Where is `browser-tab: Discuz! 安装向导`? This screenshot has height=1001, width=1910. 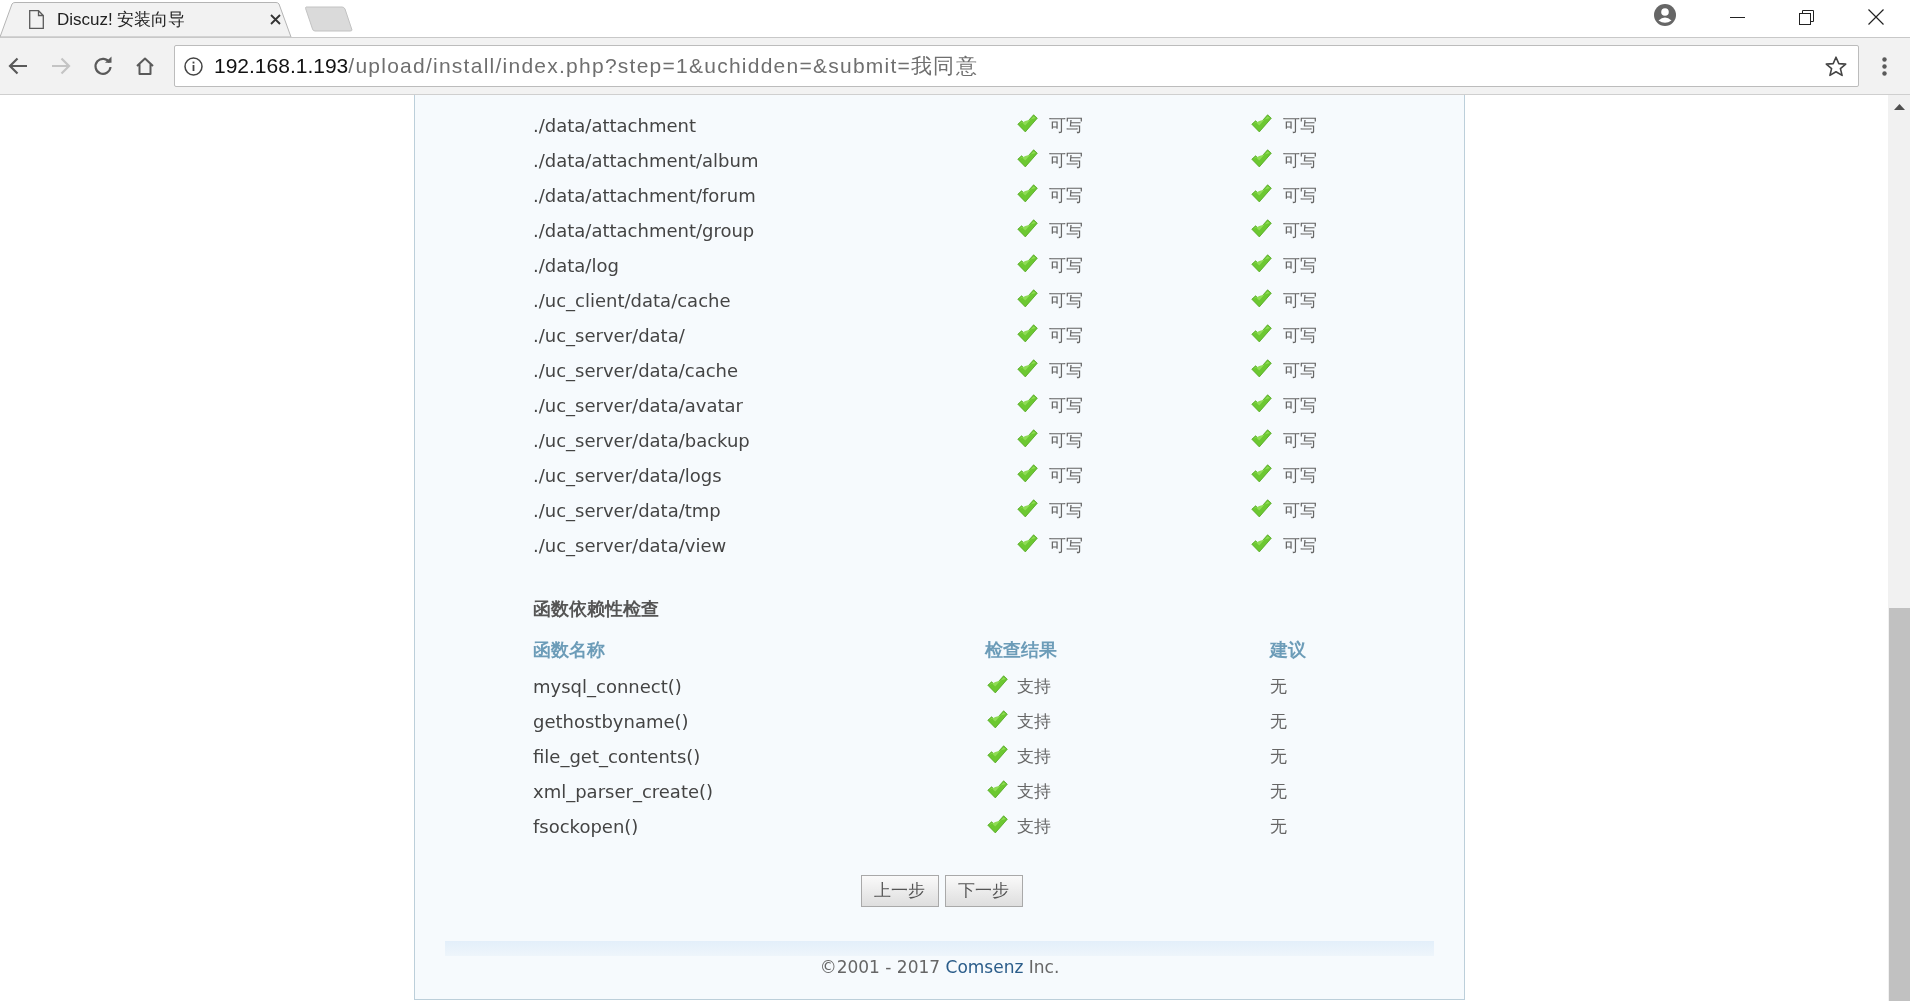 browser-tab: Discuz! 安装向导 is located at coordinates (146, 19).